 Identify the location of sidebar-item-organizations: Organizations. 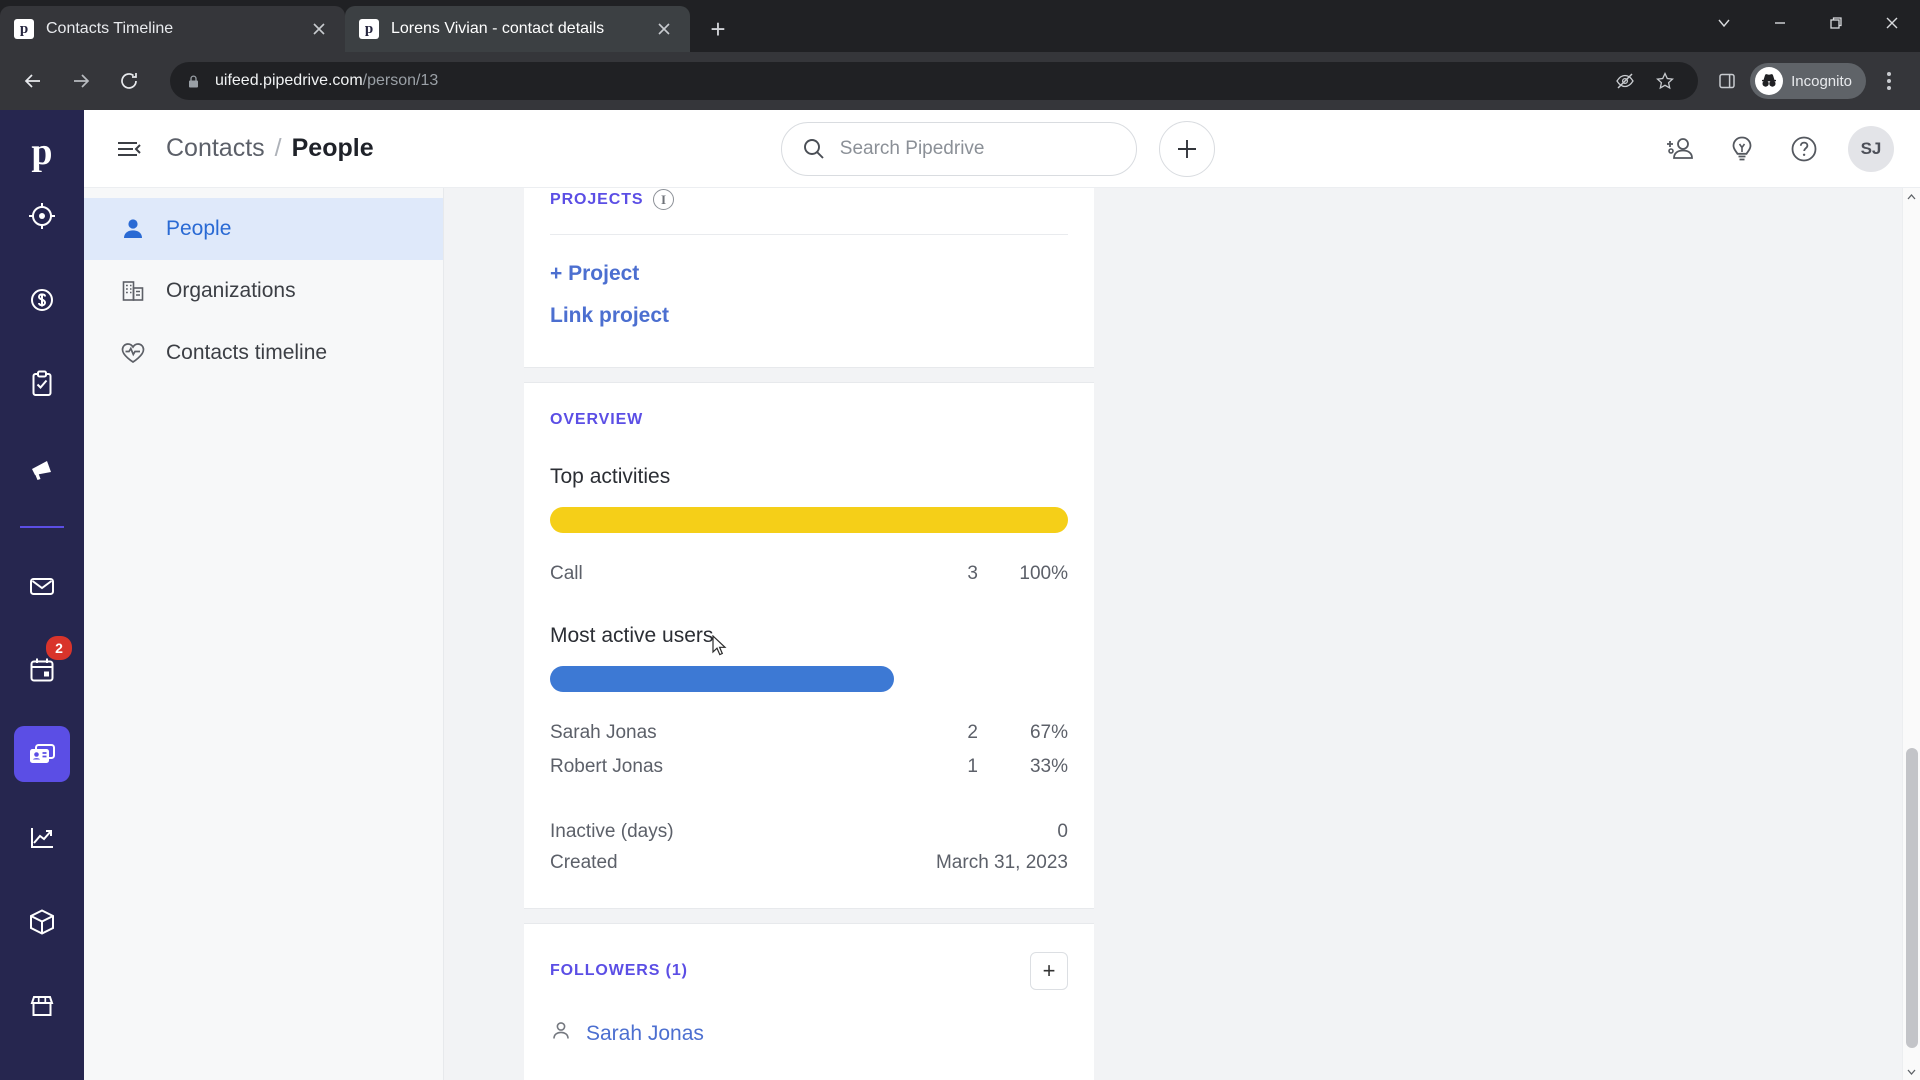
(263, 291).